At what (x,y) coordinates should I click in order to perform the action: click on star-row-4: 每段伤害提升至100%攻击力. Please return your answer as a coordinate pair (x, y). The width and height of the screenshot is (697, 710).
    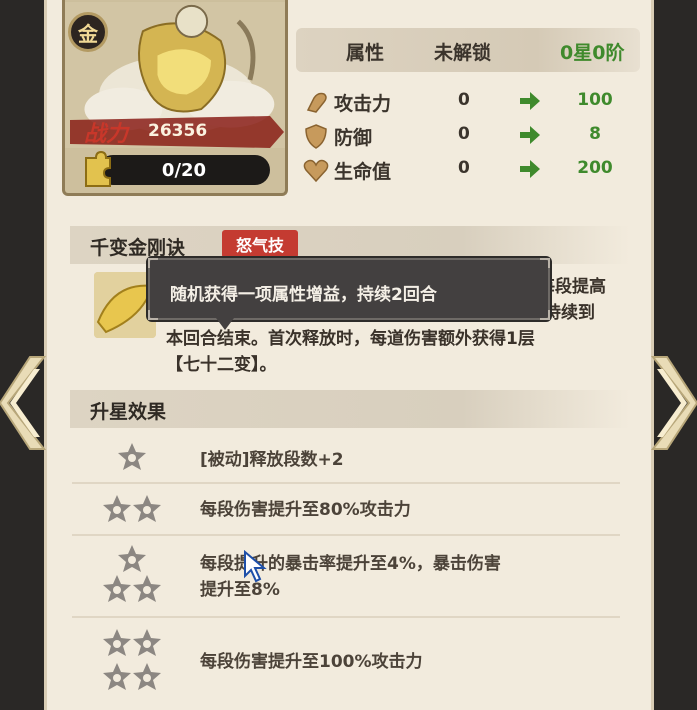
    Looking at the image, I should click on (346, 661).